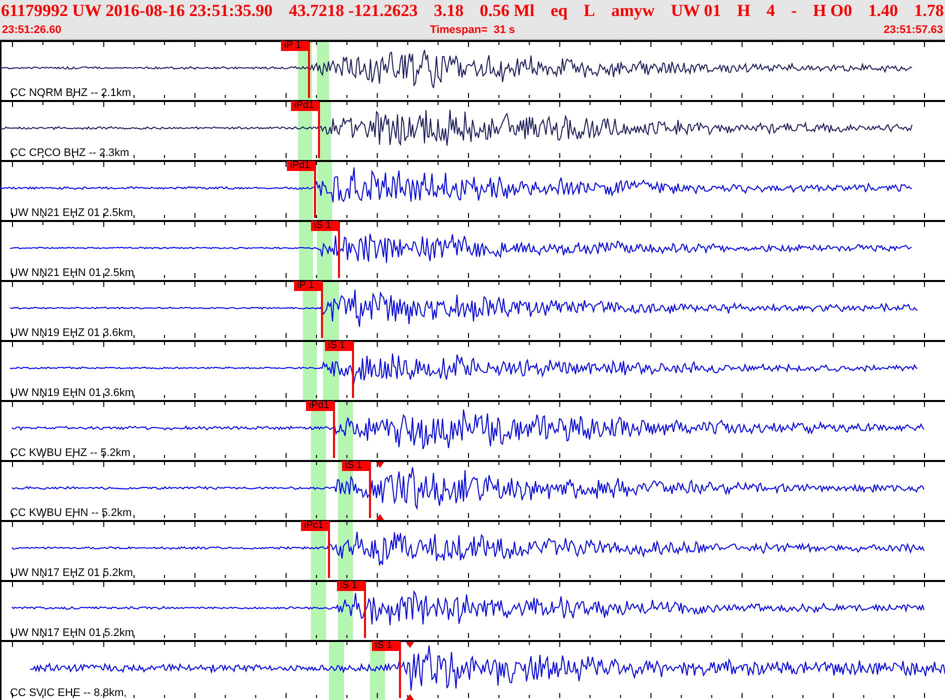  What do you see at coordinates (72, 633) in the screenshot?
I see `station-label: UW NN17 EHN 01 5.2km` at bounding box center [72, 633].